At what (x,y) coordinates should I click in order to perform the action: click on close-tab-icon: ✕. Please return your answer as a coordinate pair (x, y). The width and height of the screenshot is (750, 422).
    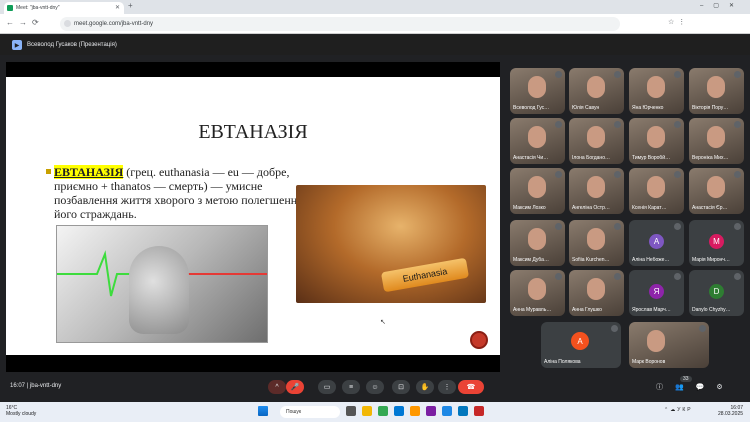
    Looking at the image, I should click on (117, 7).